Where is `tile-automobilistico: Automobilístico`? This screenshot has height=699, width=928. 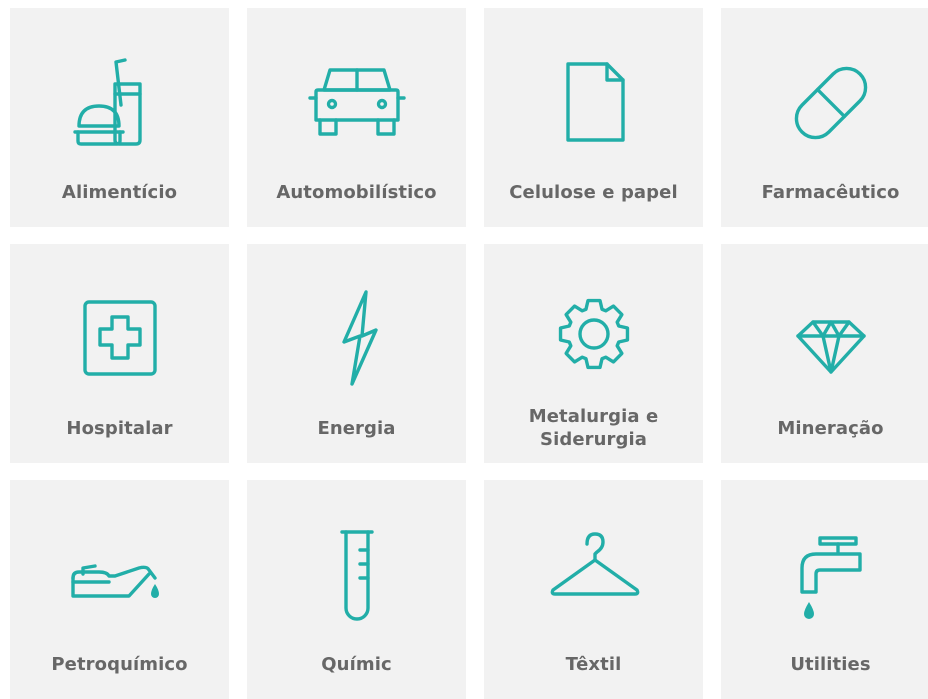
tile-automobilistico: Automobilístico is located at coordinates (356, 117).